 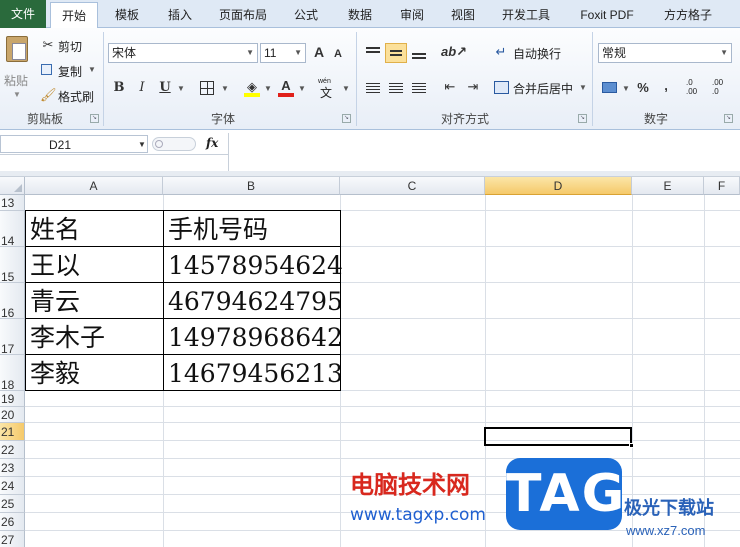 What do you see at coordinates (12, 301) in the screenshot?
I see `row-header-16: 16` at bounding box center [12, 301].